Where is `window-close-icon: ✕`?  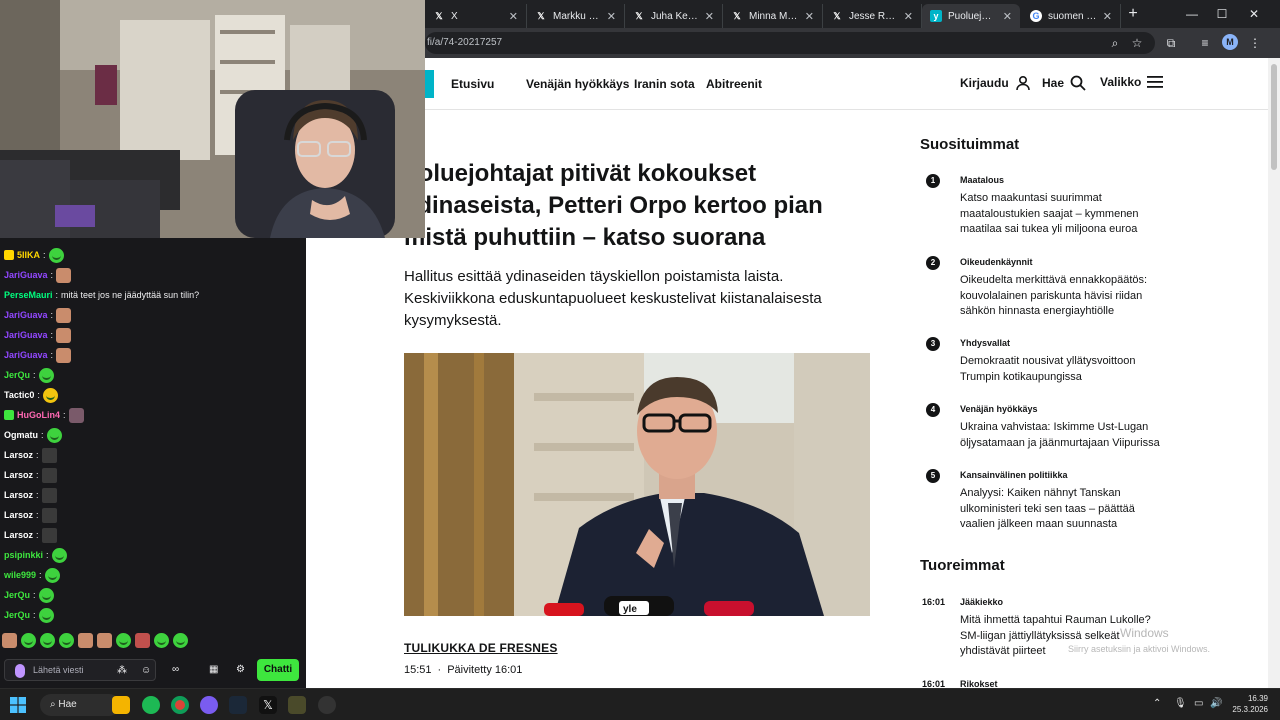 window-close-icon: ✕ is located at coordinates (1254, 14).